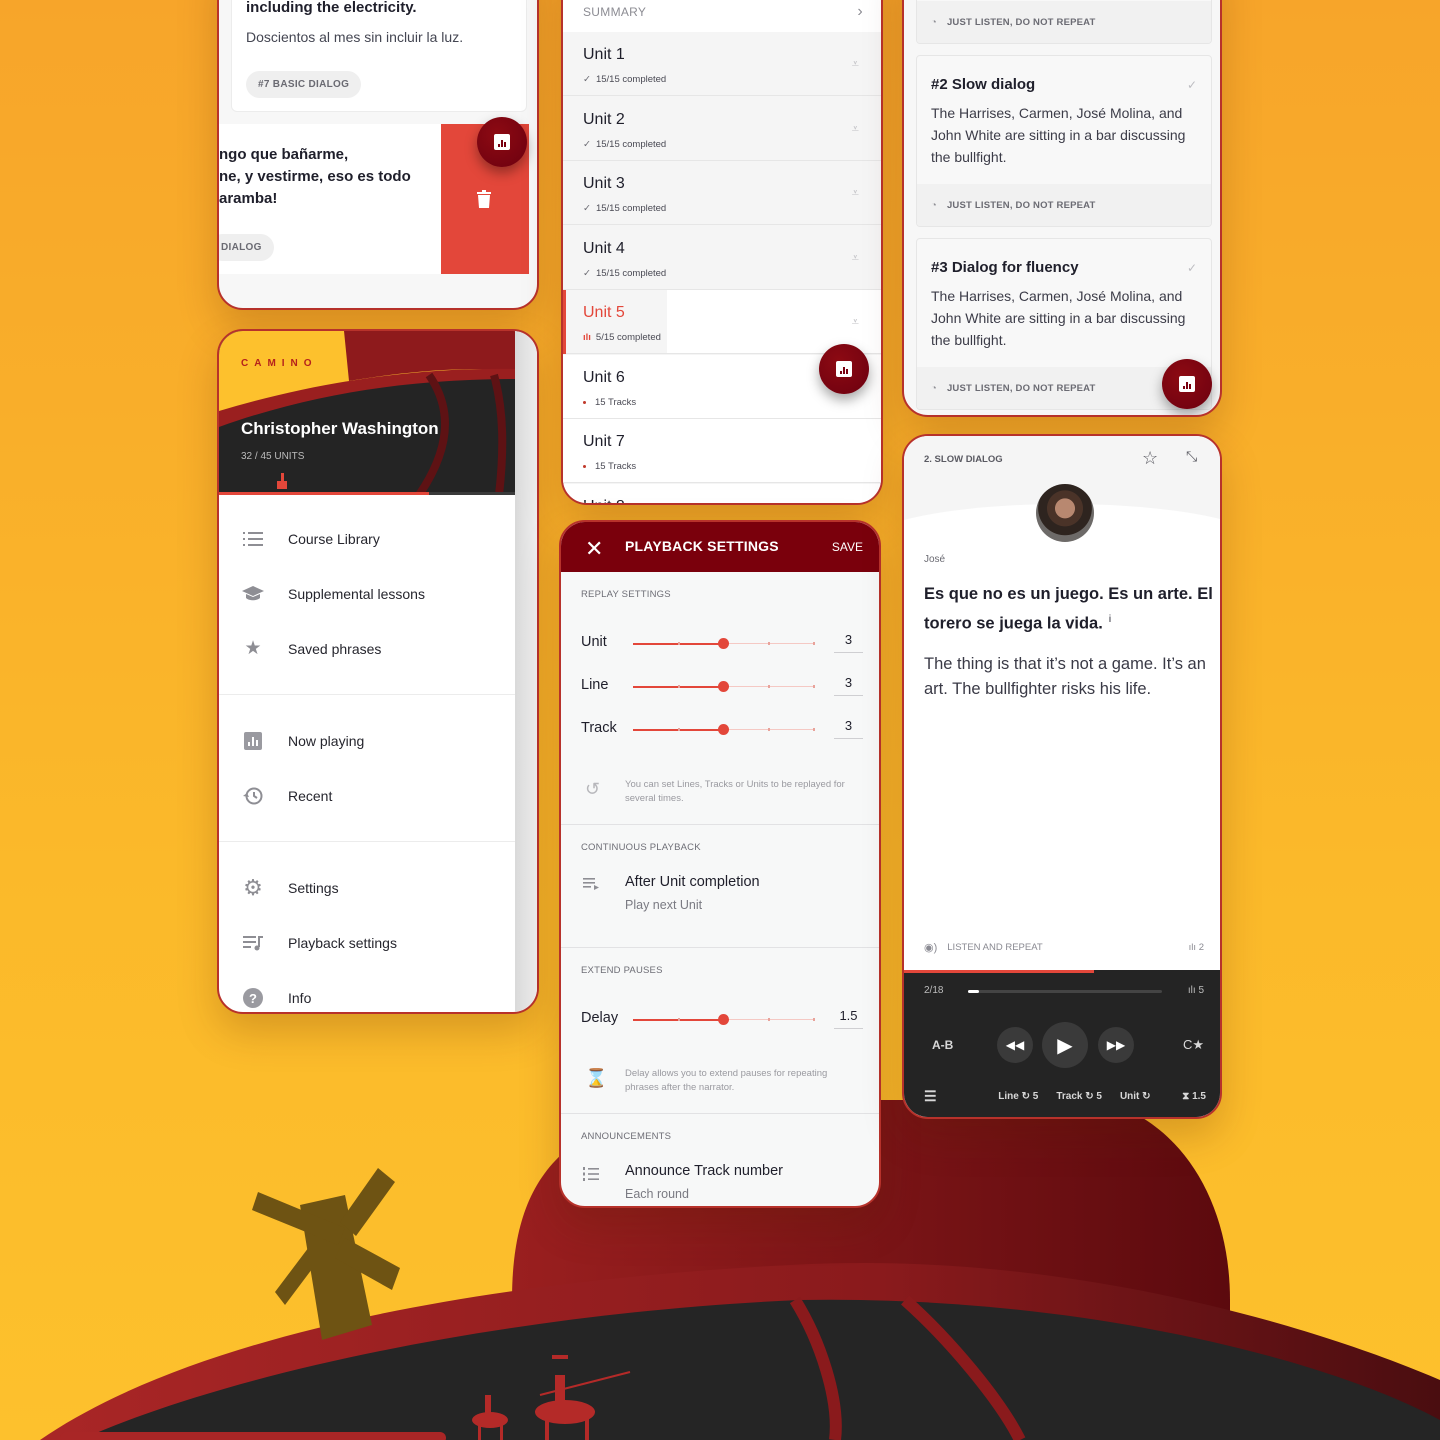 Image resolution: width=1440 pixels, height=1440 pixels. Describe the element at coordinates (484, 199) in the screenshot. I see `trash-icon` at that location.